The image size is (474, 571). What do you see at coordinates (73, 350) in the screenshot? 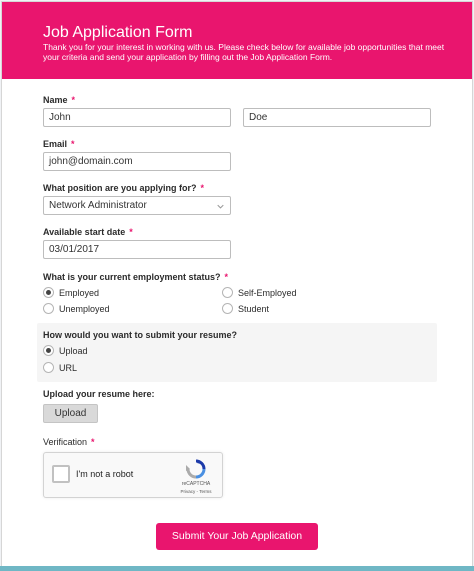
I see `radio-label: Upload` at bounding box center [73, 350].